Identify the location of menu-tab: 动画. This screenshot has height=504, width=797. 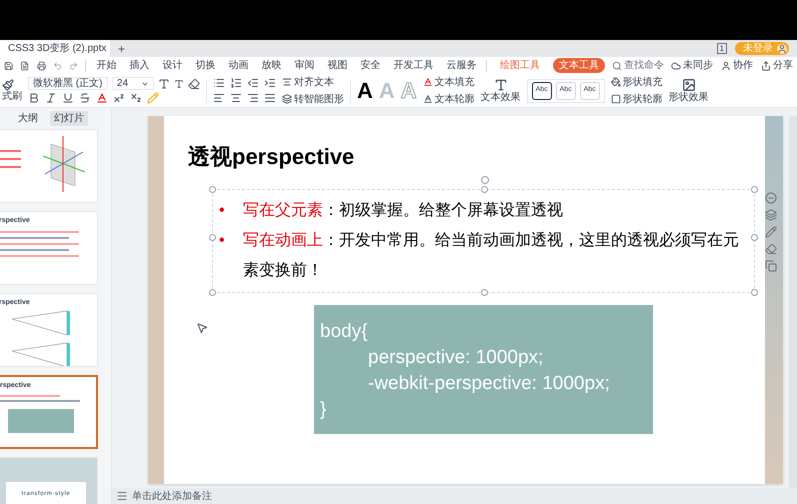
(238, 65).